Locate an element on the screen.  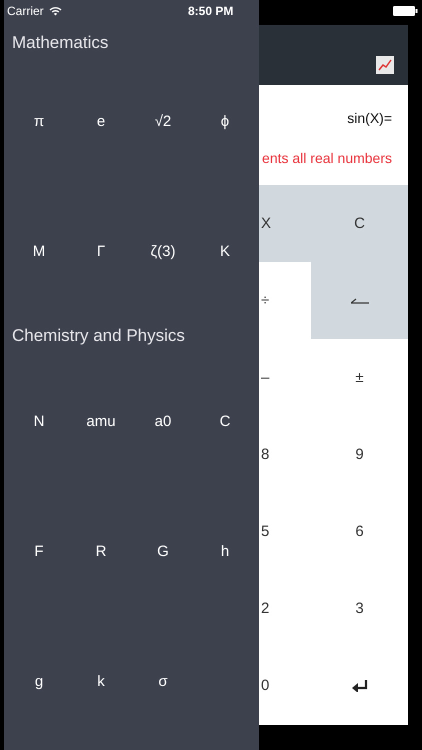
constant-button: amu is located at coordinates (101, 421).